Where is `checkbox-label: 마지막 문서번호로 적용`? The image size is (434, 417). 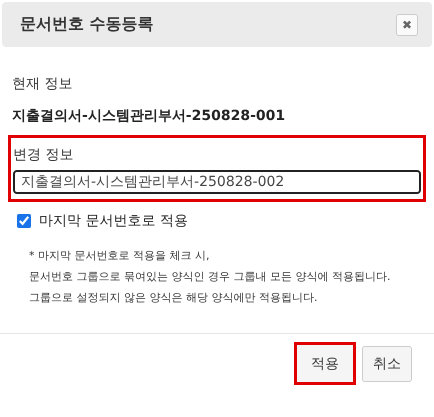
checkbox-label: 마지막 문서번호로 적용 is located at coordinates (113, 221).